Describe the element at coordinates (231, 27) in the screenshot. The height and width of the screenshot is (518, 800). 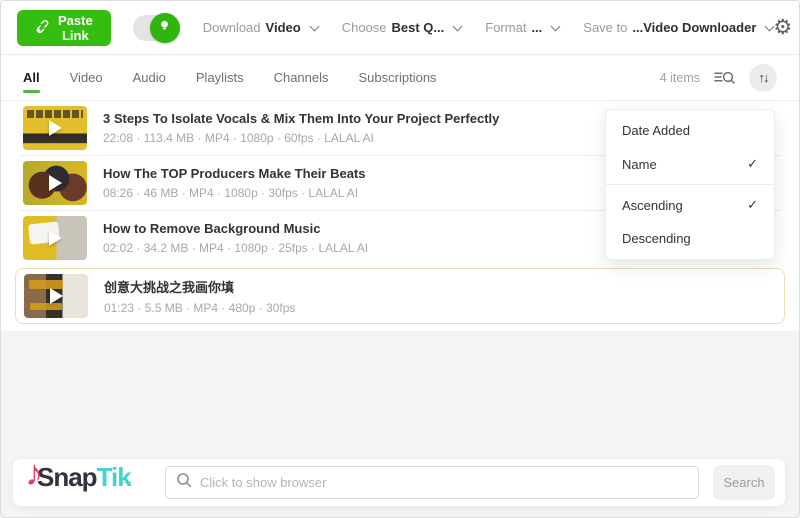
I see `download-label: Download` at that location.